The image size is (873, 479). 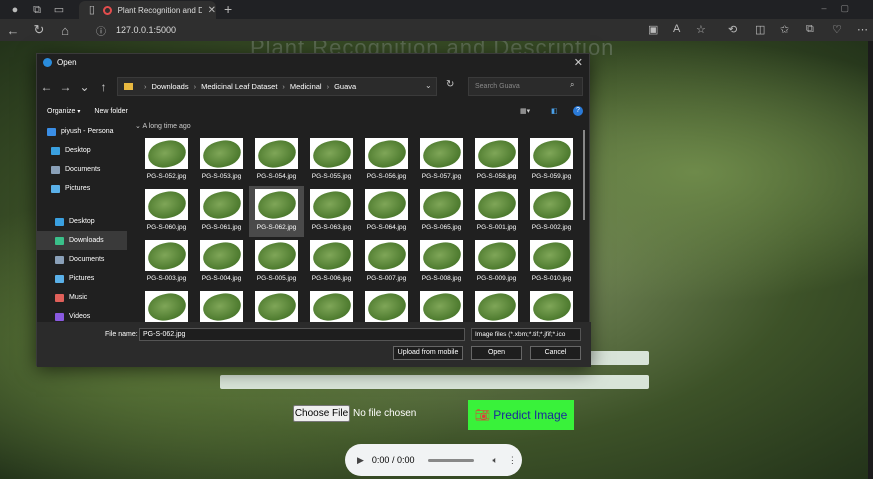 I want to click on dialog-back-icon: ←, so click(x=46, y=87).